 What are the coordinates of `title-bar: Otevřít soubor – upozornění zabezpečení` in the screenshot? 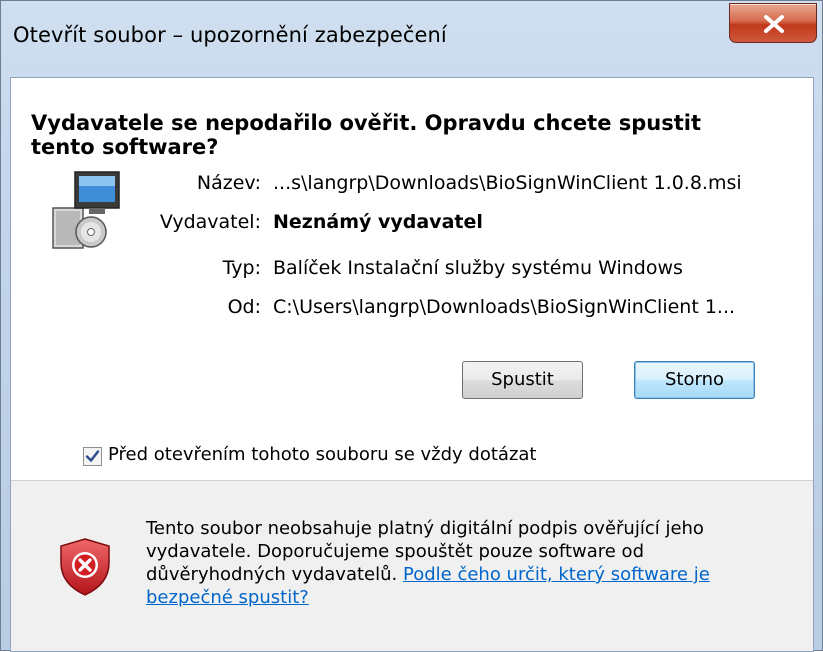 It's located at (411, 39).